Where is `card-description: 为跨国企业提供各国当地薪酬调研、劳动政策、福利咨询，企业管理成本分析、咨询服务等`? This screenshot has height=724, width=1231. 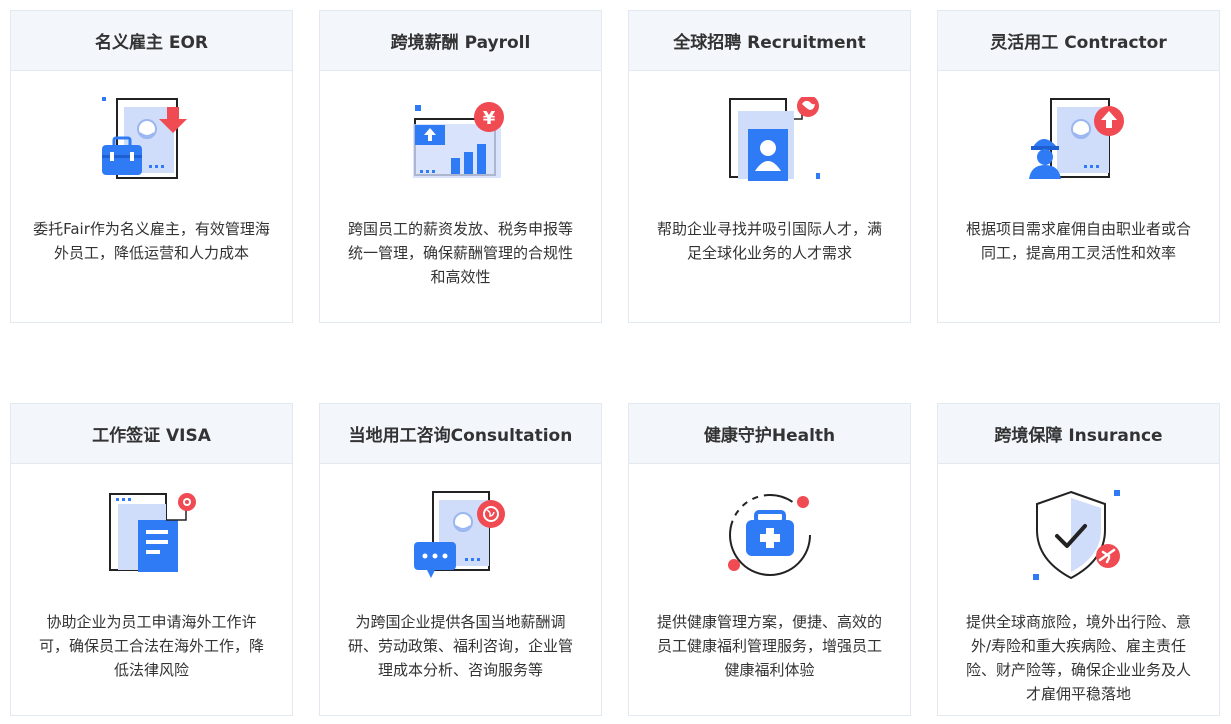 card-description: 为跨国企业提供各国当地薪酬调研、劳动政策、福利咨询，企业管理成本分析、咨询服务等 is located at coordinates (460, 646).